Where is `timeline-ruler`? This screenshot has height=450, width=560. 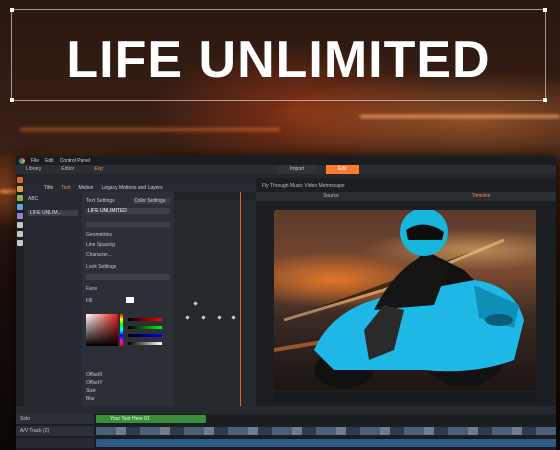
timeline-ruler is located at coordinates (286, 410).